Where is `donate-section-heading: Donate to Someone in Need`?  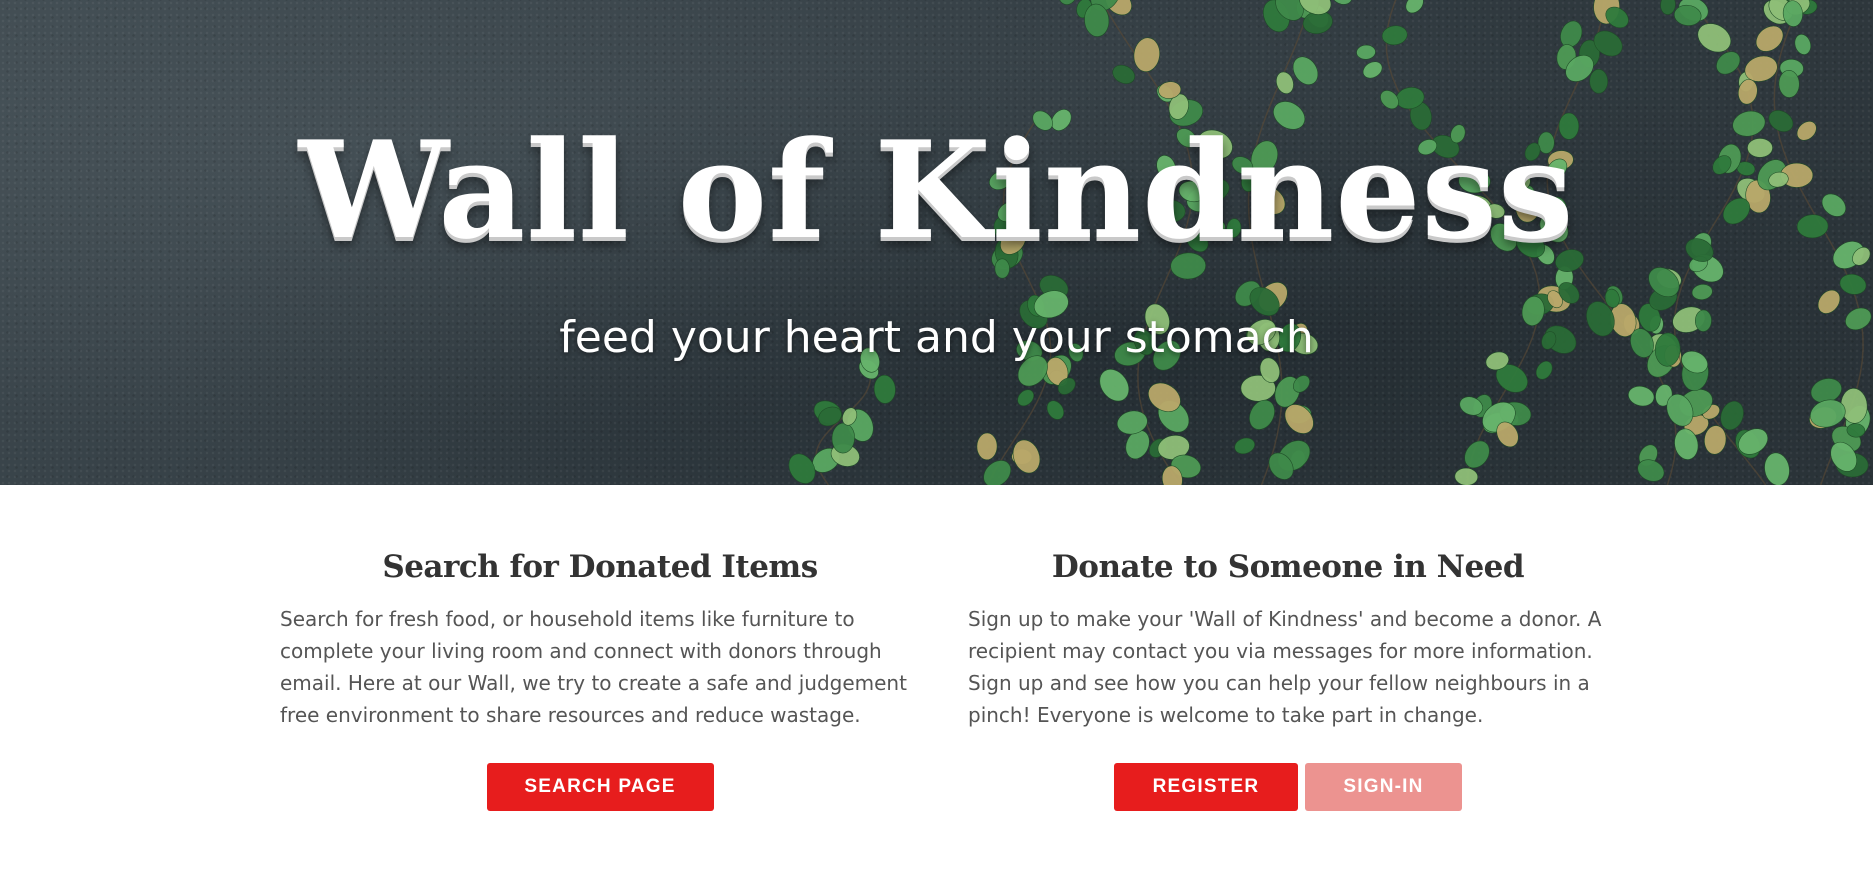
donate-section-heading: Donate to Someone in Need is located at coordinates (1288, 567).